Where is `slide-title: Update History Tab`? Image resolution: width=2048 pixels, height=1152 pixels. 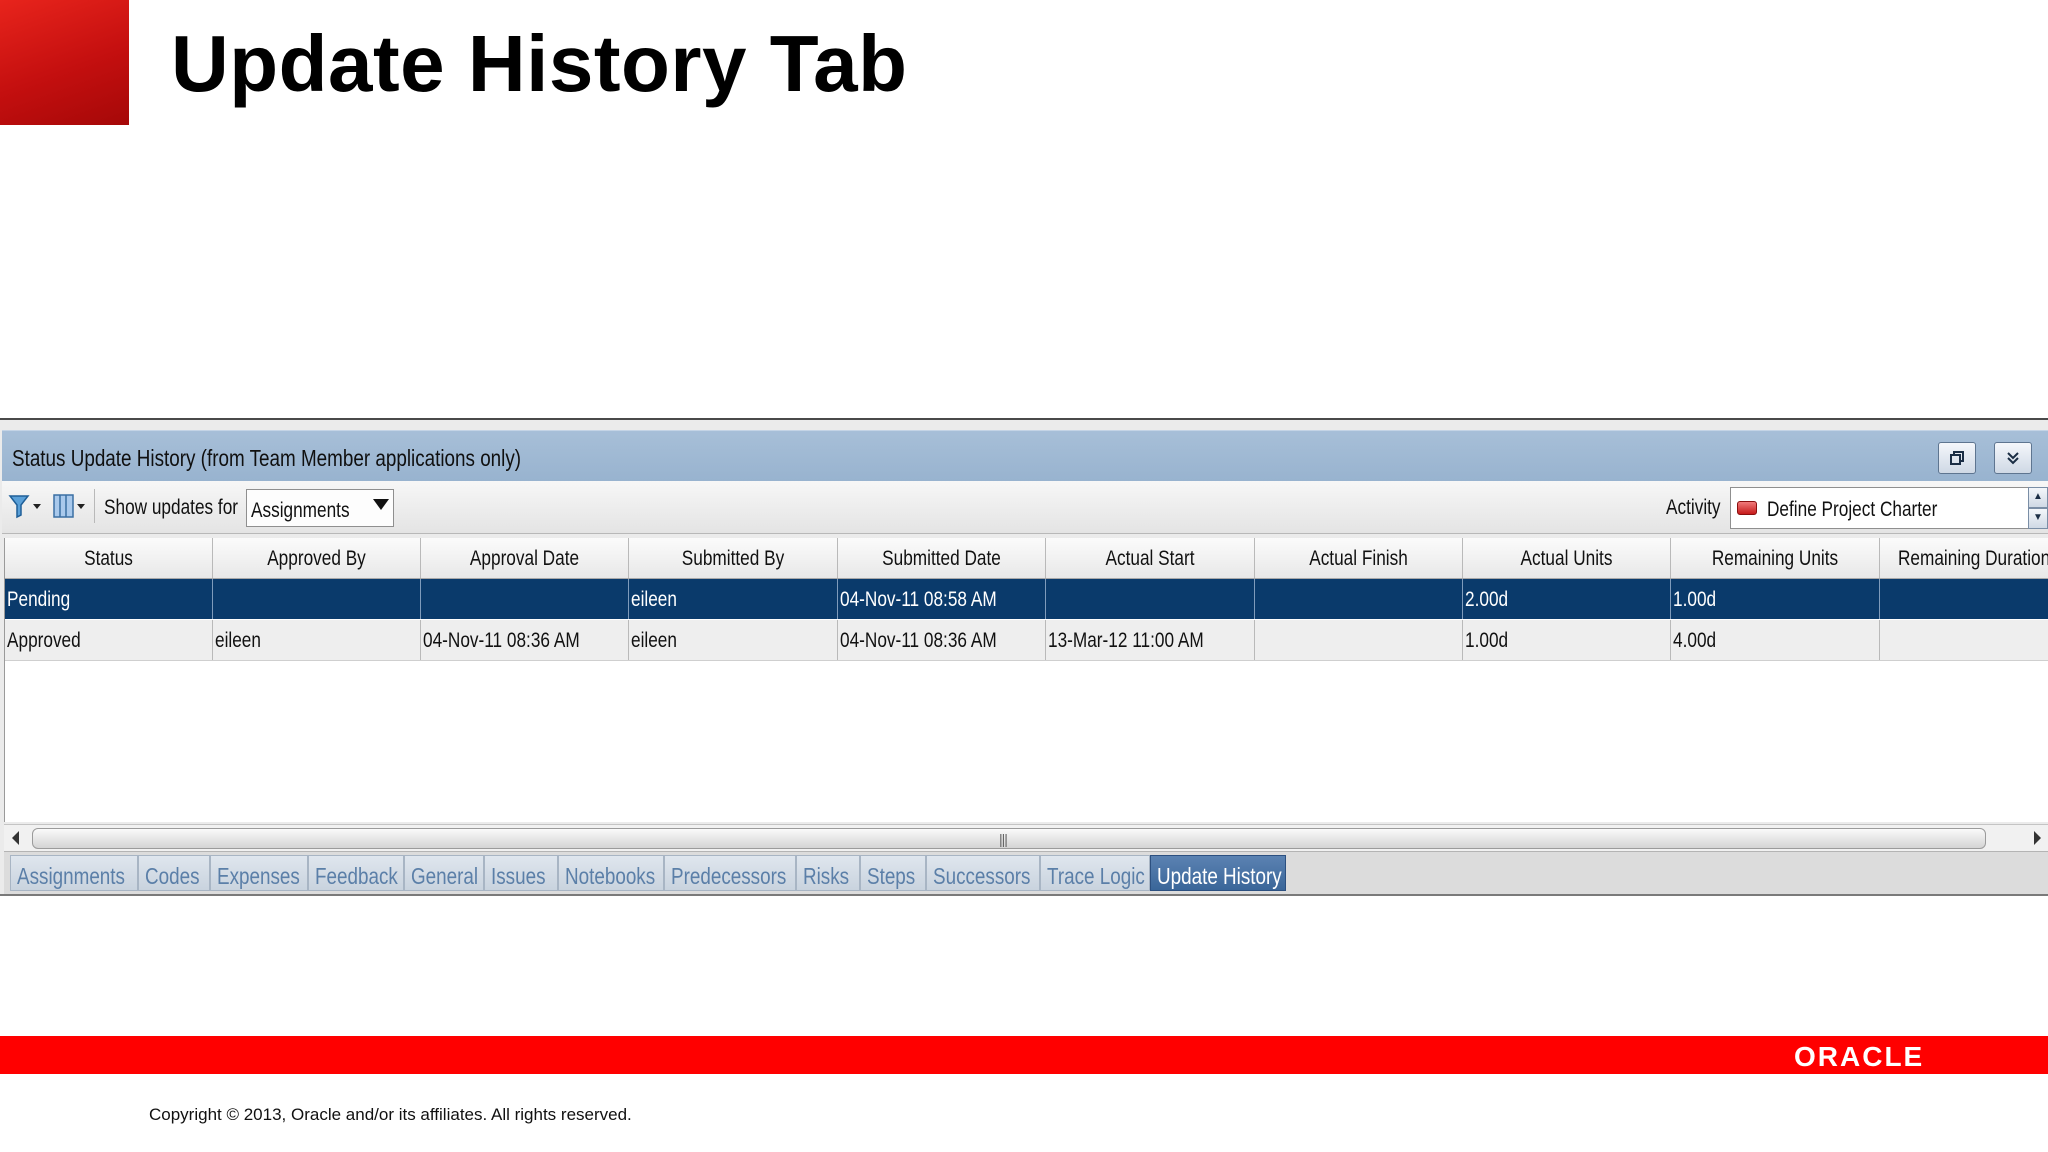
slide-title: Update History Tab is located at coordinates (539, 63).